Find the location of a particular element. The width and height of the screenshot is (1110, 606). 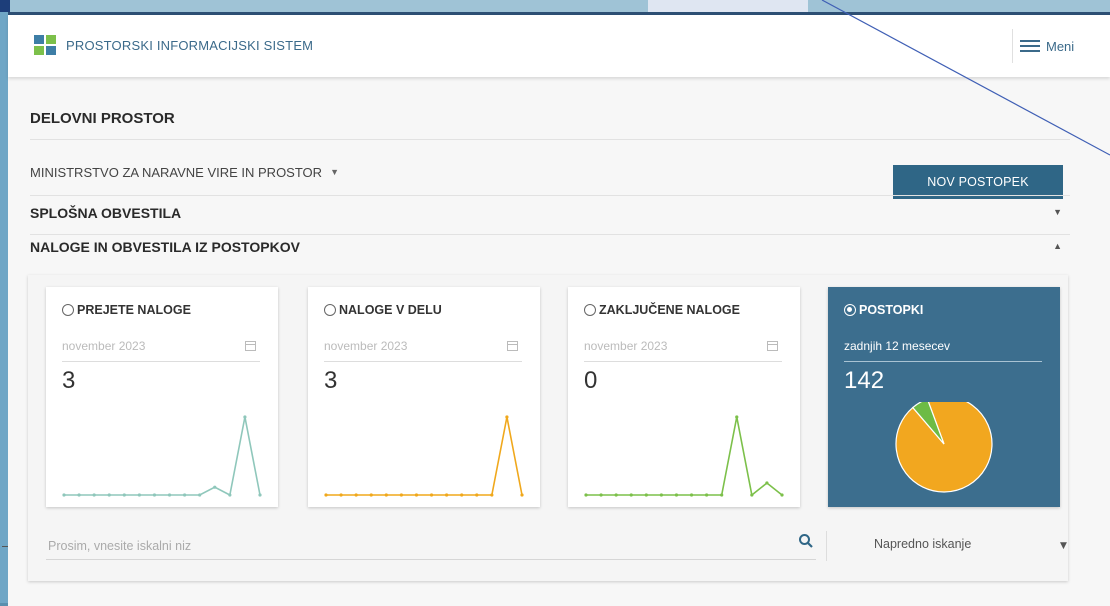

hamburger-icon is located at coordinates (1030, 46).